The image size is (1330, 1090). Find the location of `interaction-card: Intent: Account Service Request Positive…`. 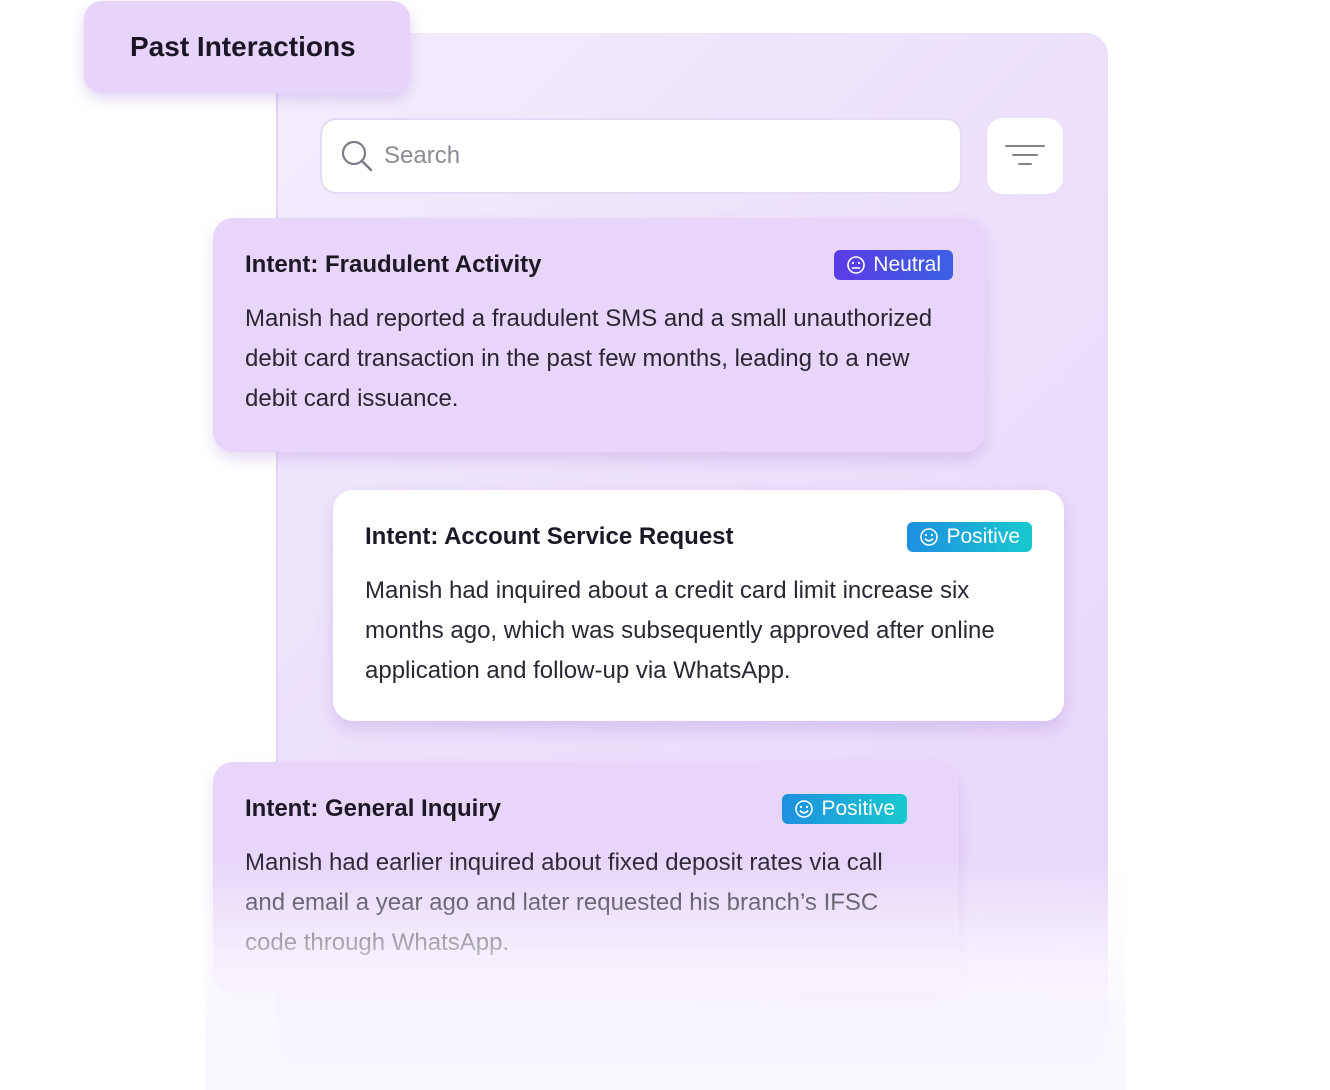

interaction-card: Intent: Account Service Request Positive… is located at coordinates (698, 605).